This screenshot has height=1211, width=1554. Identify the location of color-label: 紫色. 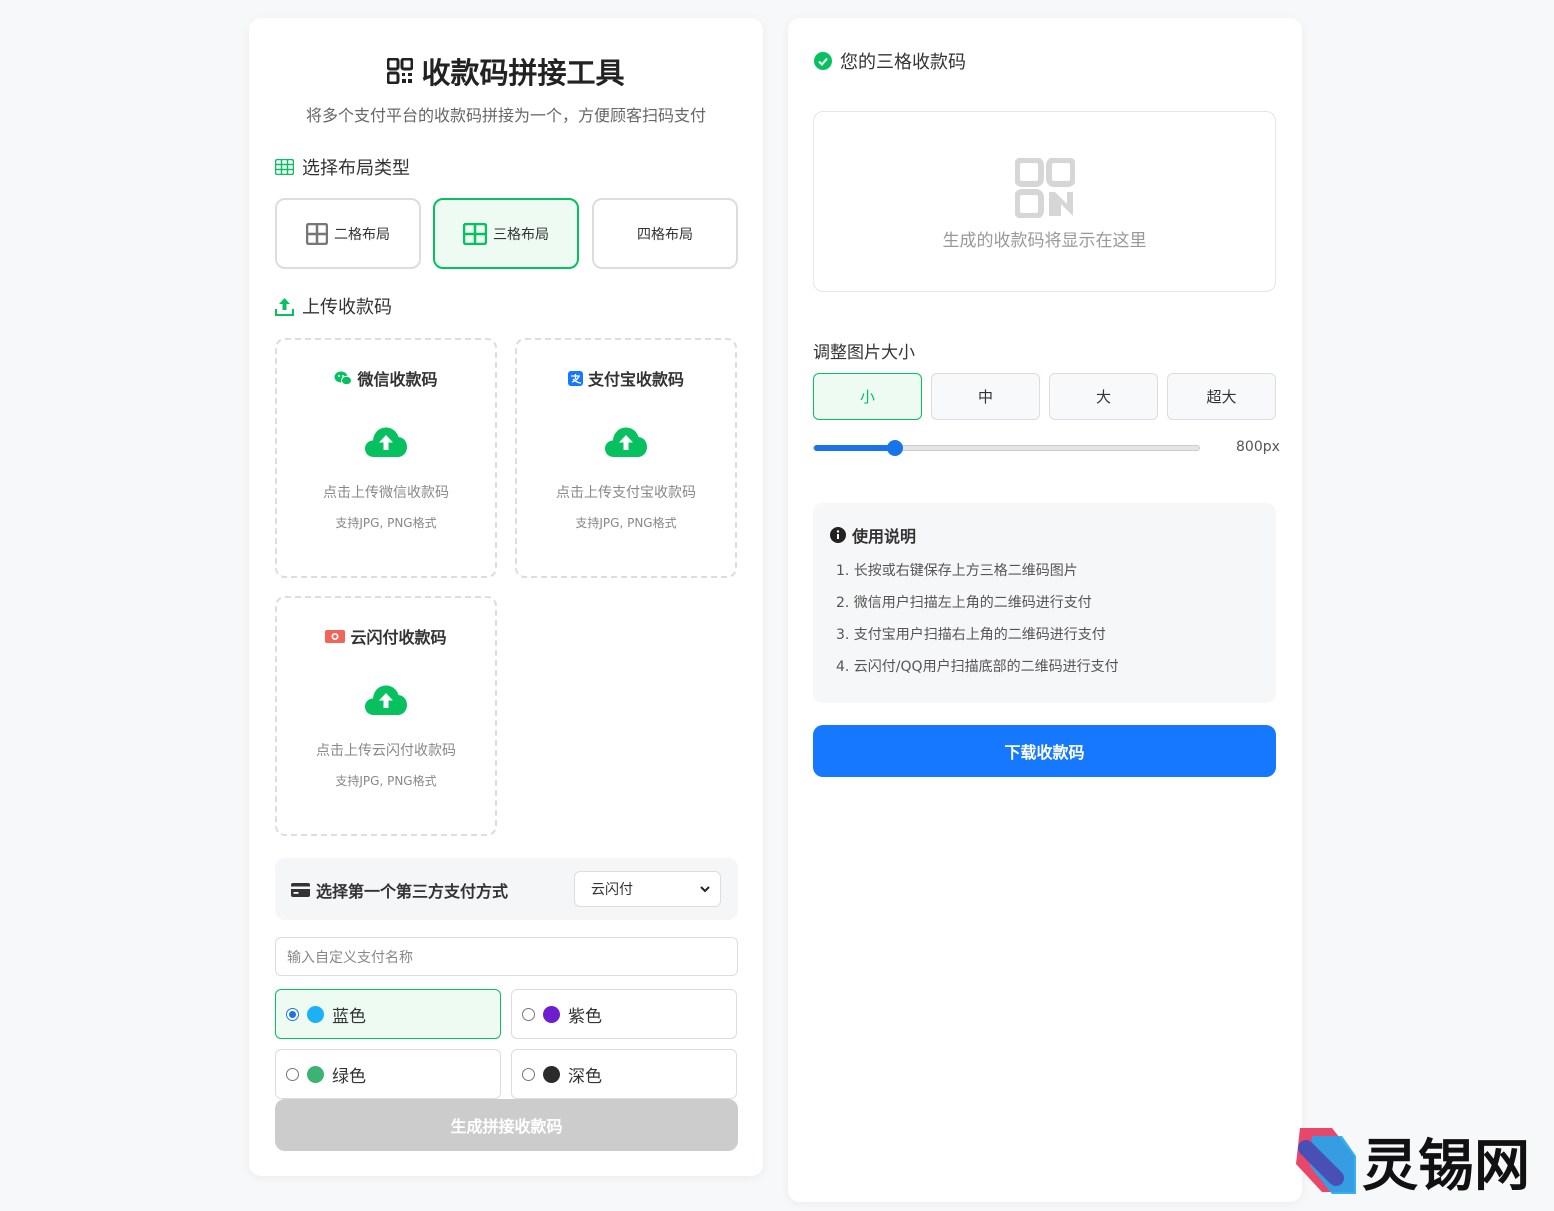
(585, 1016).